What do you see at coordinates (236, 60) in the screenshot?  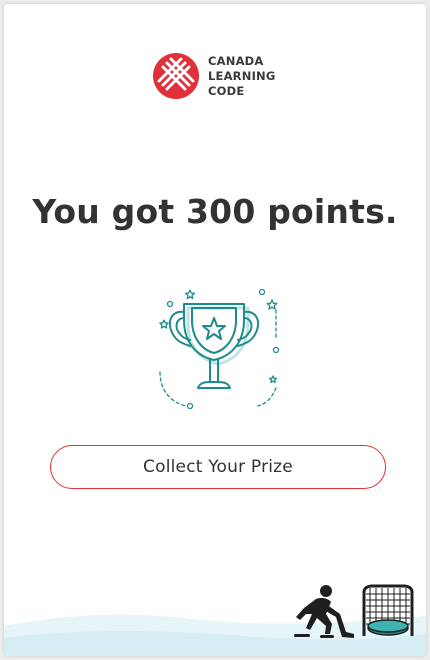 I see `brand-name-line-1: CANADA` at bounding box center [236, 60].